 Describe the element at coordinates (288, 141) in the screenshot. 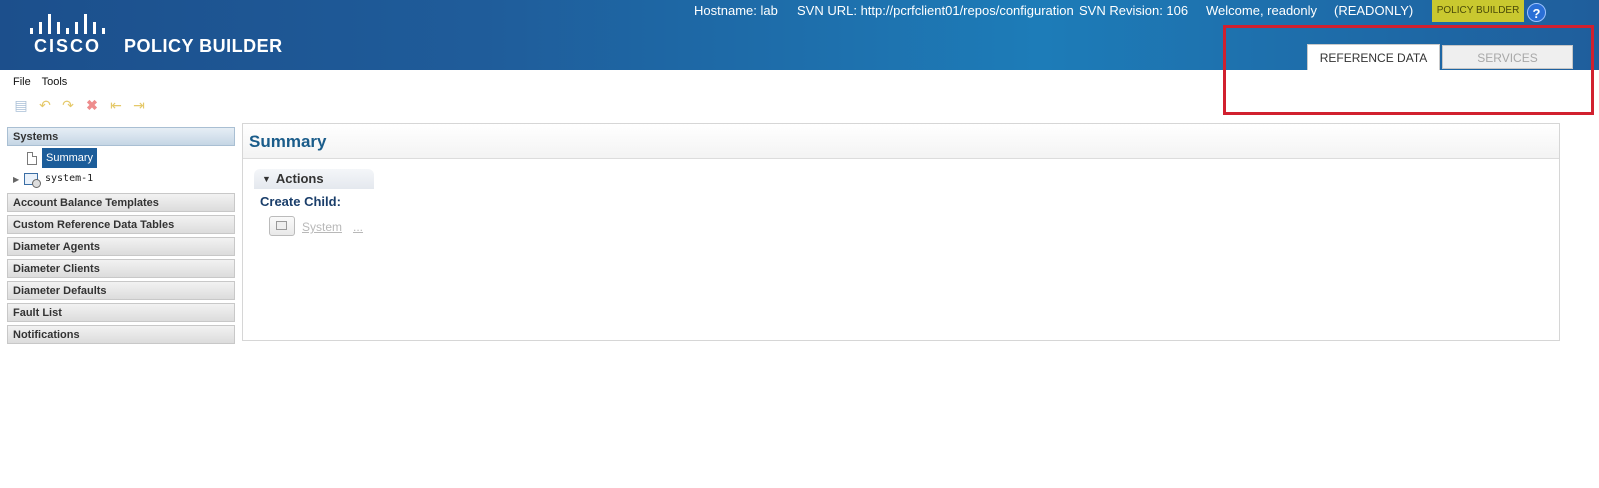

I see `page-title: Summary` at that location.